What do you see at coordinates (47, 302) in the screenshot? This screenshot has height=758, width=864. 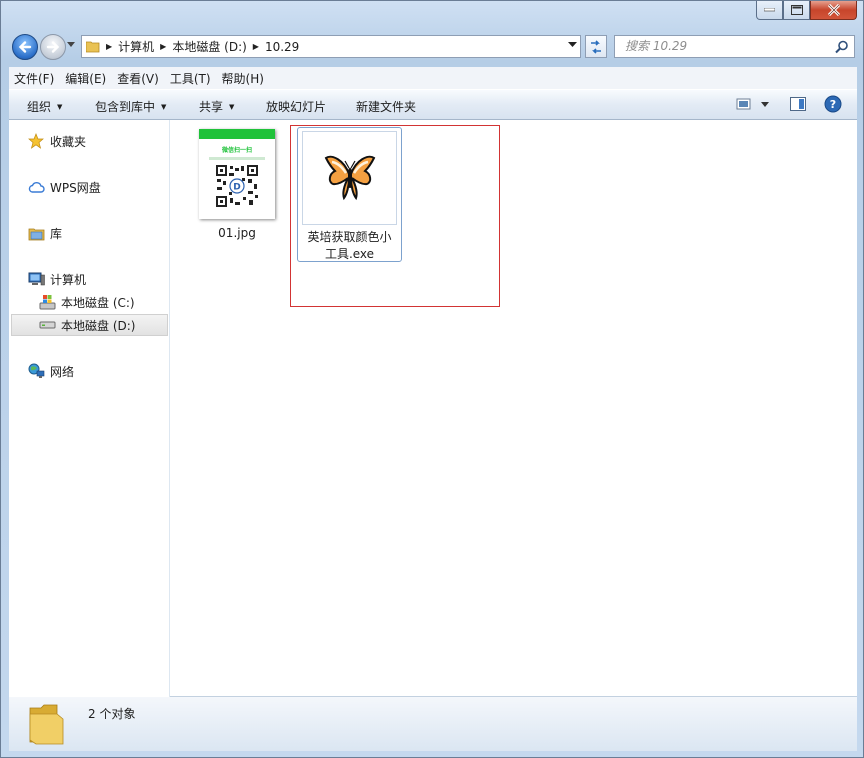 I see `system-drive-icon` at bounding box center [47, 302].